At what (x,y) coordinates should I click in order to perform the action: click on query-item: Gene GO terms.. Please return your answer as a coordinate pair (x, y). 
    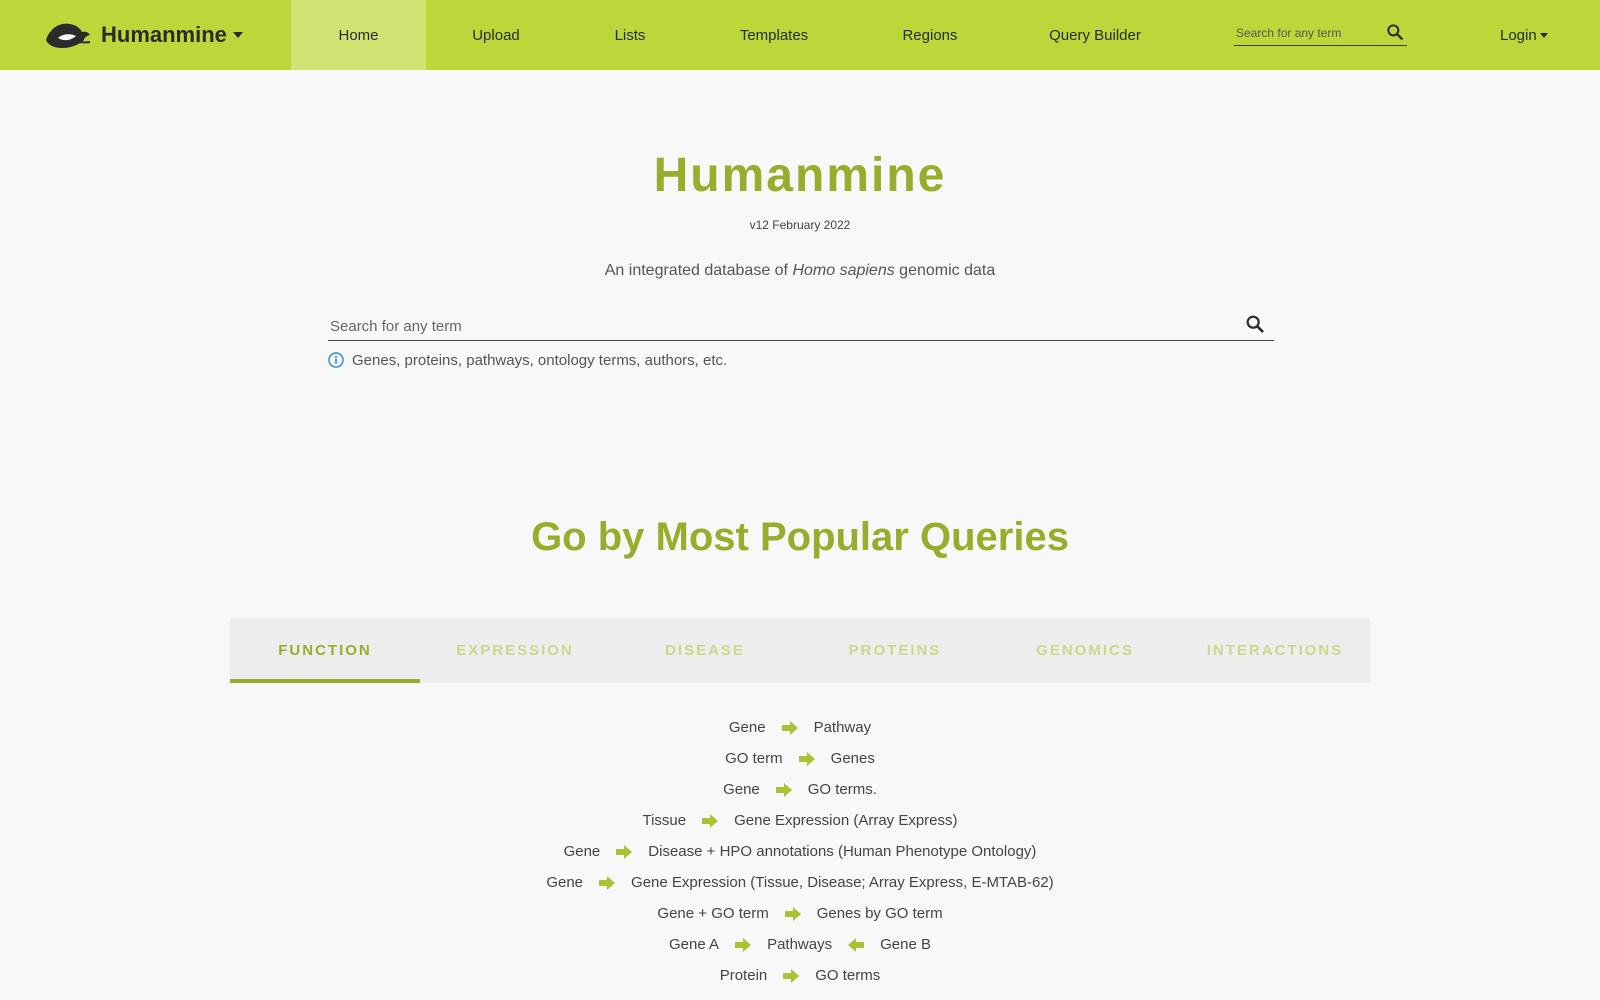
    Looking at the image, I should click on (800, 789).